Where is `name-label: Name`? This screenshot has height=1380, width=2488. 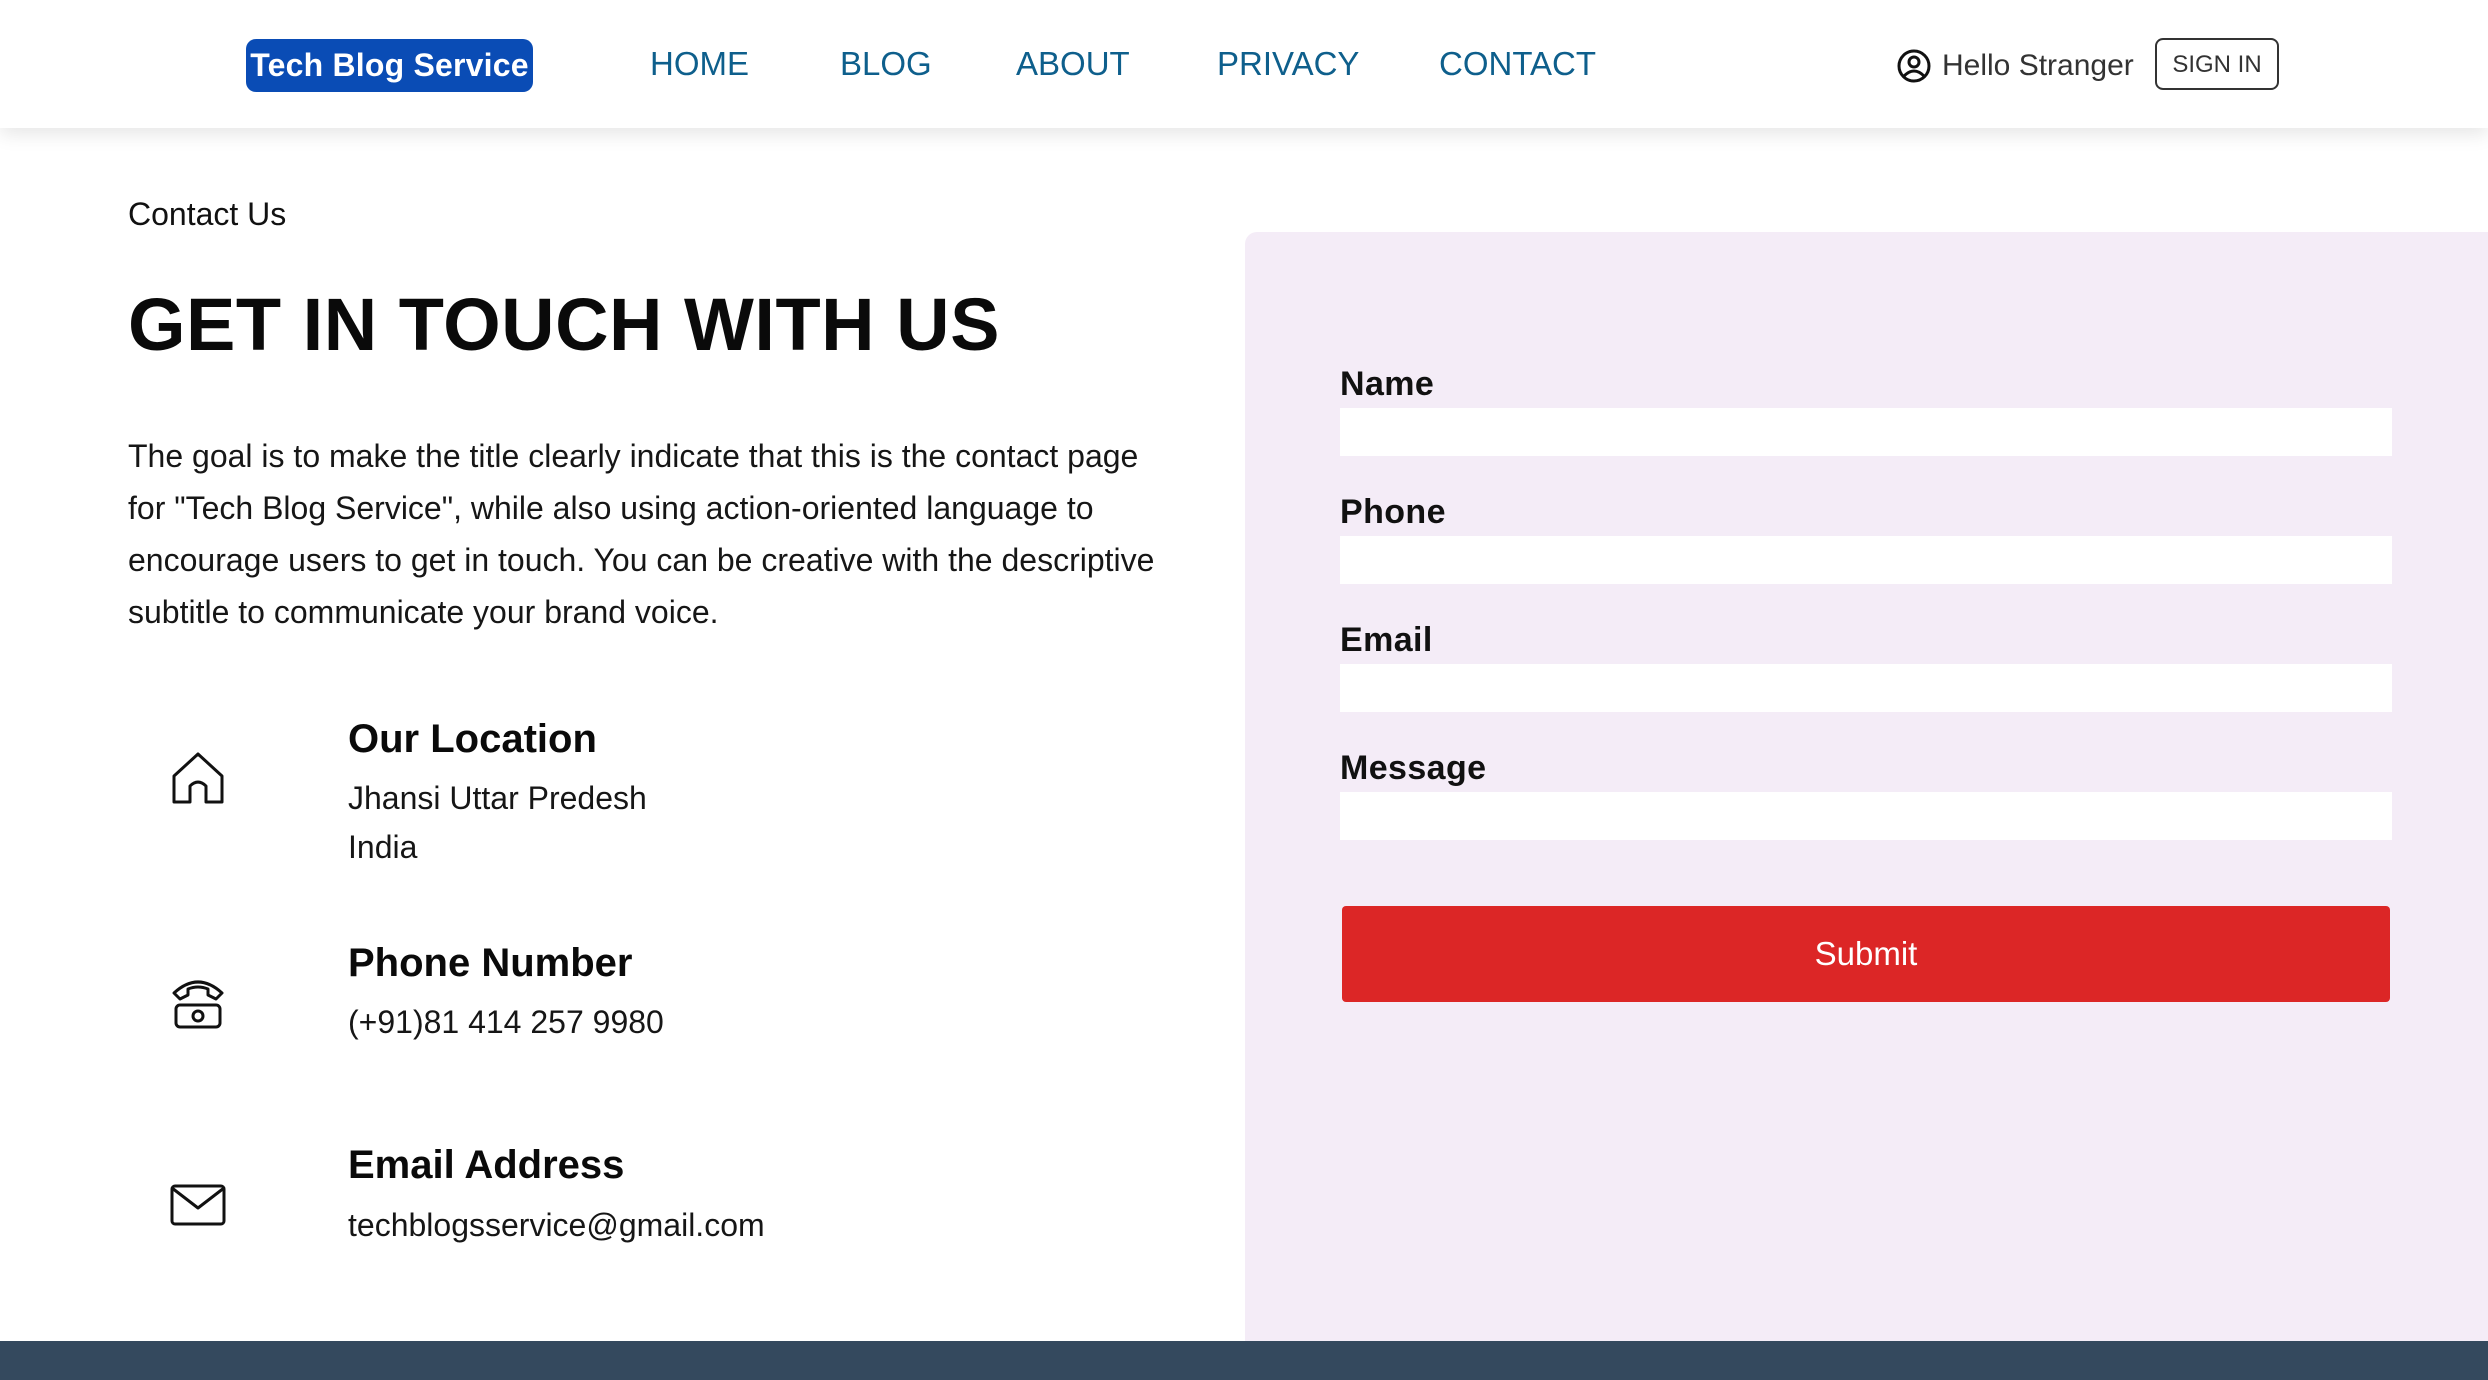
name-label: Name is located at coordinates (1387, 384).